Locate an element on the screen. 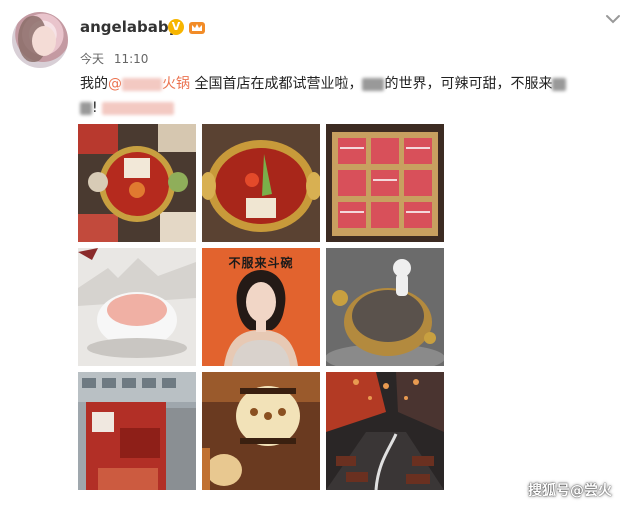 This screenshot has width=640, height=506. photo-meat-platter is located at coordinates (385, 183).